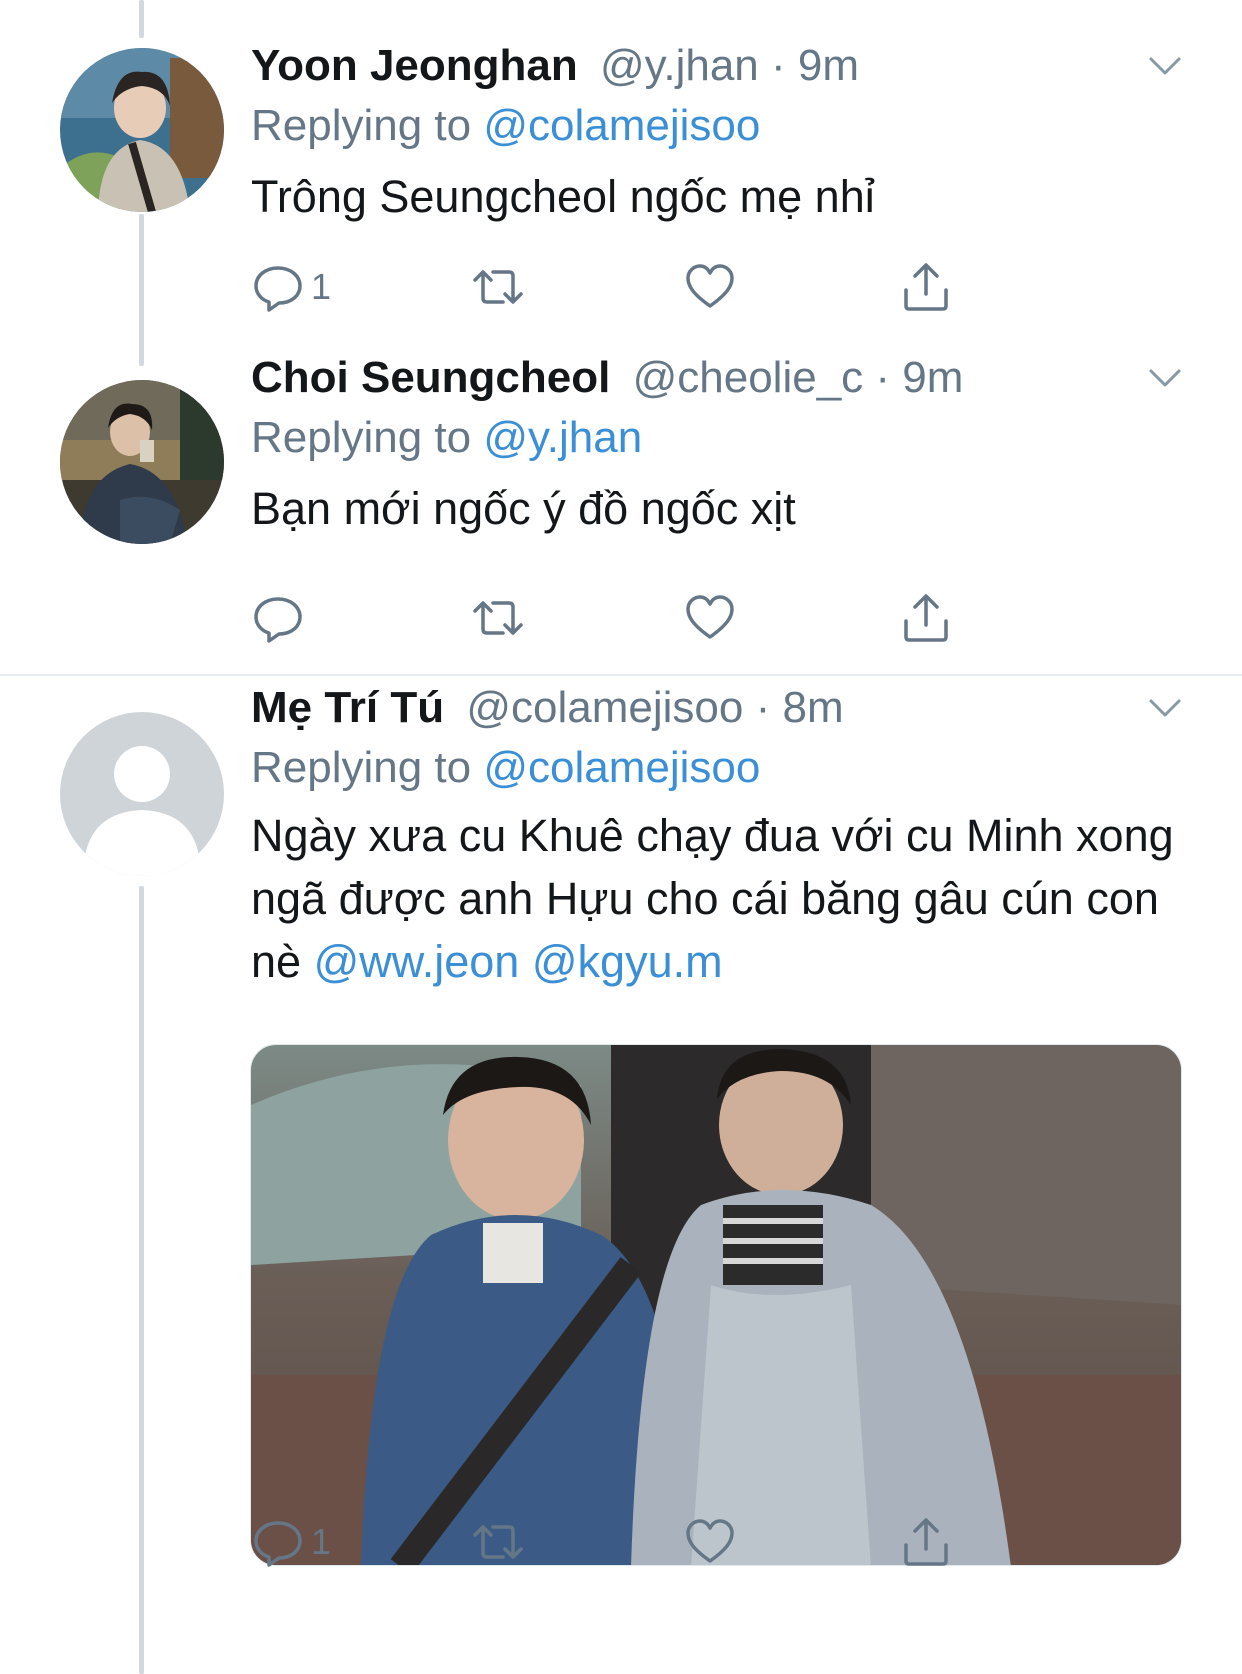  I want to click on tweet-text: Bạn mới ngốc ý đồ ngốc xịt, so click(523, 508).